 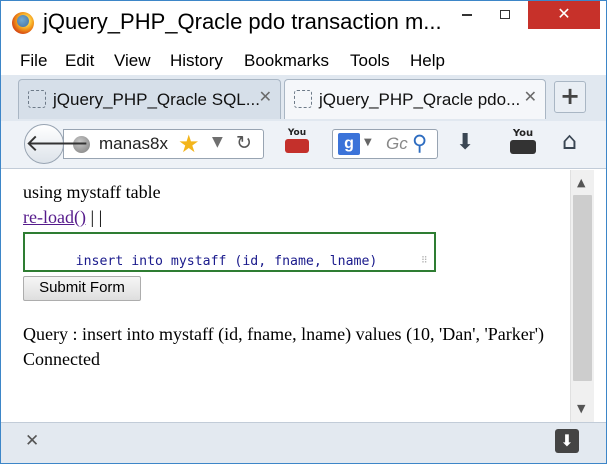 I want to click on youtube-icon: You, so click(x=523, y=143).